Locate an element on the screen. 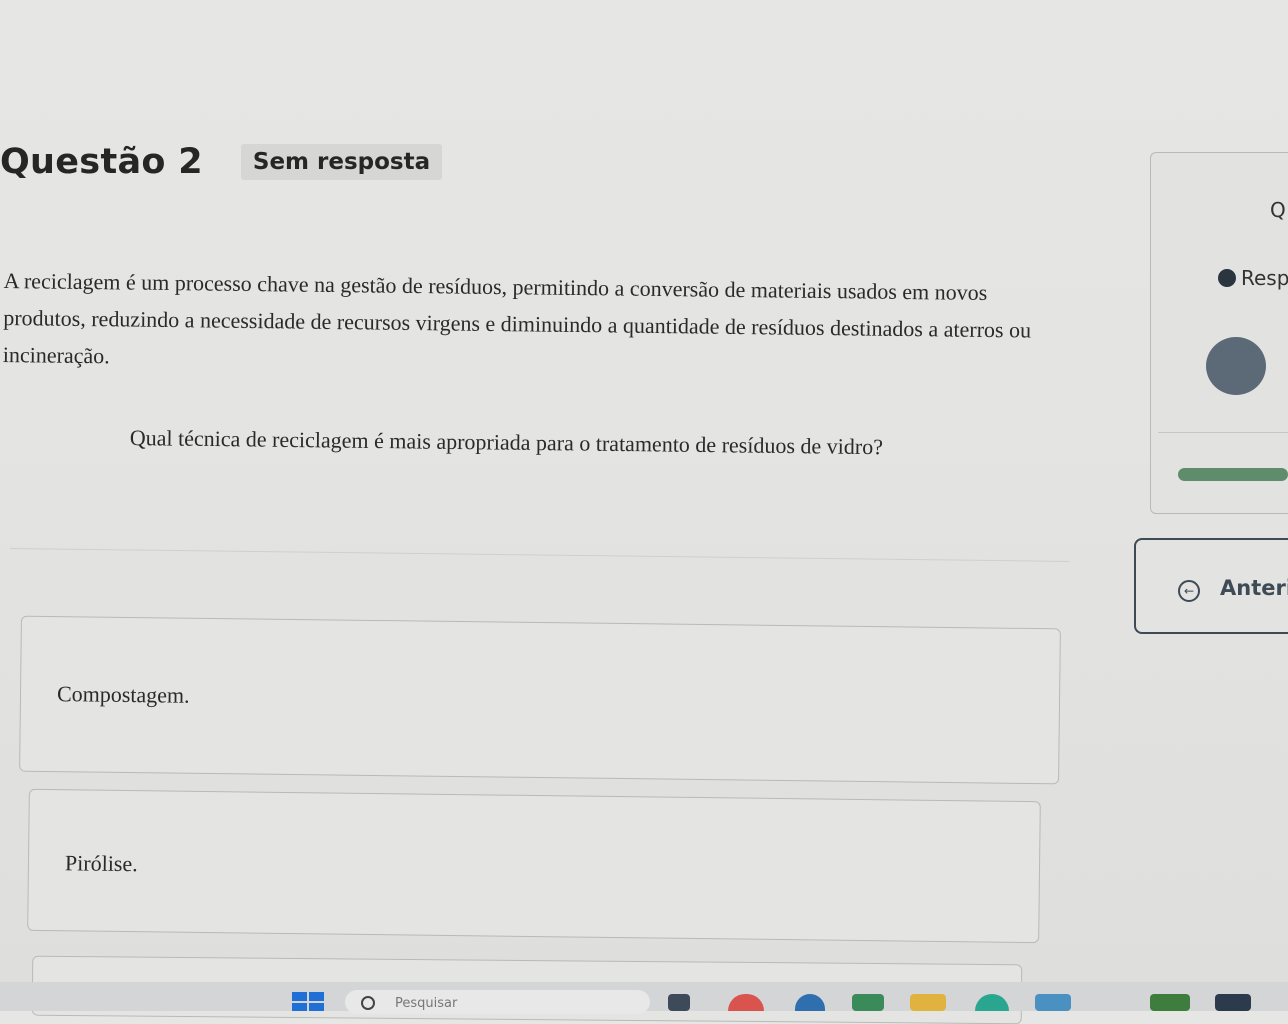 The height and width of the screenshot is (1024, 1288). edge-icon is located at coordinates (992, 1002).